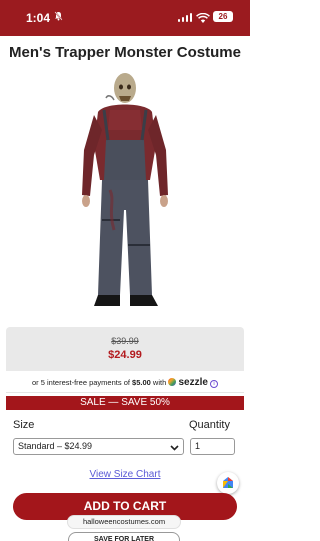  What do you see at coordinates (185, 17) in the screenshot?
I see `signal-icon` at bounding box center [185, 17].